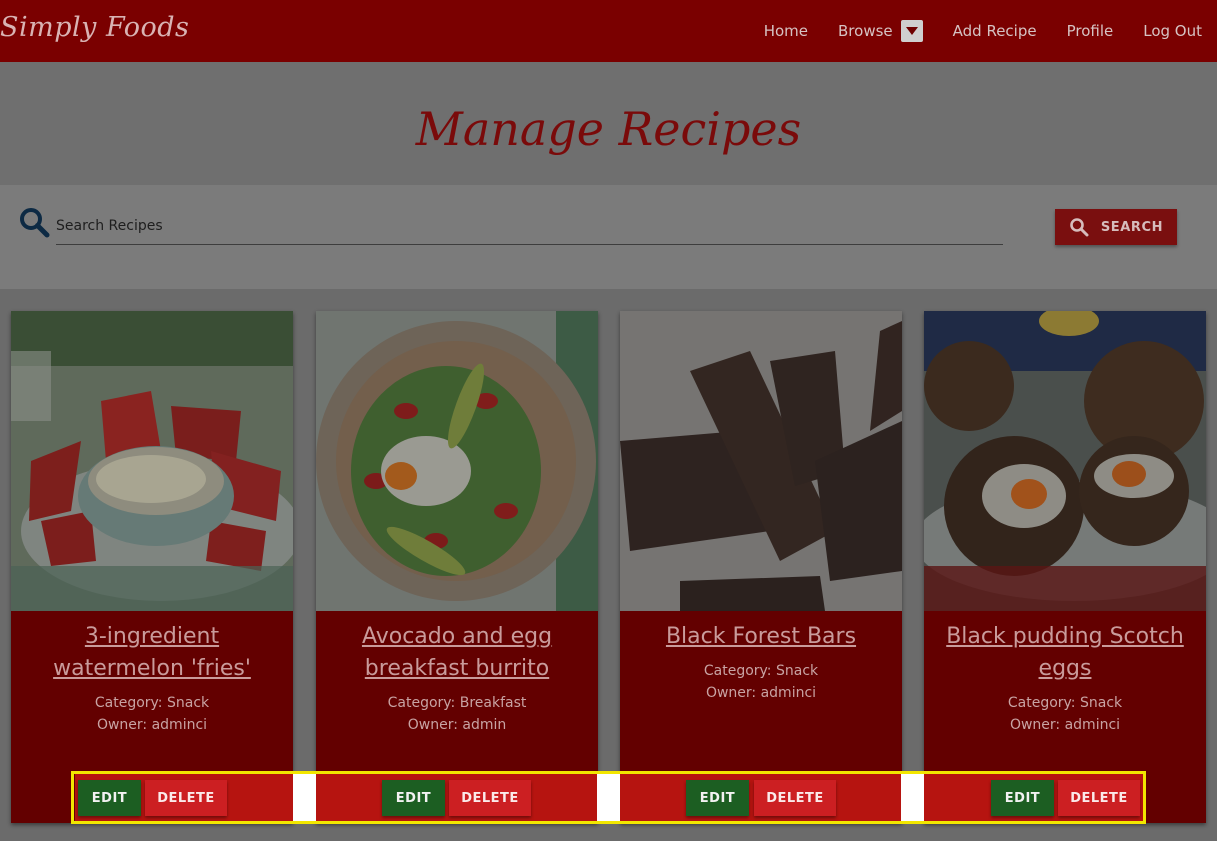 This screenshot has height=841, width=1217. I want to click on recipe-title-link: Black pudding Scotch eggs, so click(1065, 653).